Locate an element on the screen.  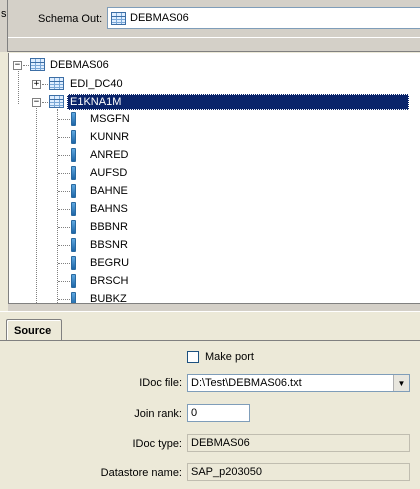
splitter-bar is located at coordinates (214, 307).